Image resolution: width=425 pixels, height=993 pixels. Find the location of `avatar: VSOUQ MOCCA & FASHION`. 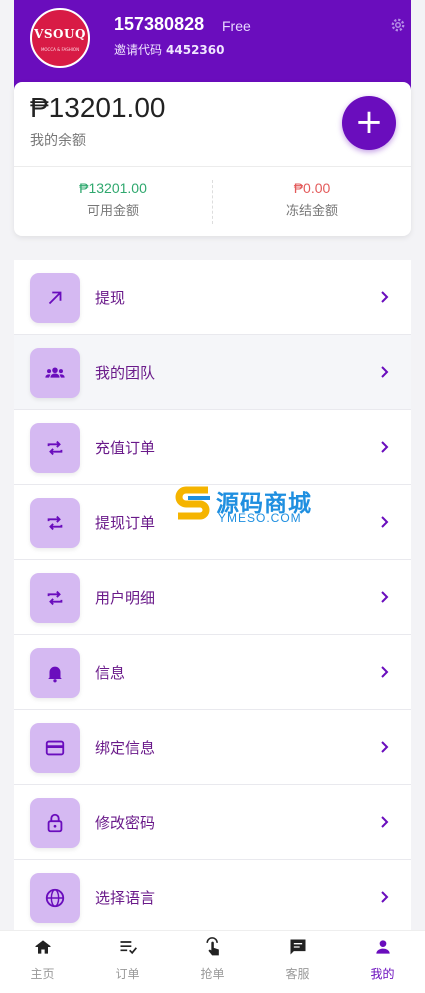

avatar: VSOUQ MOCCA & FASHION is located at coordinates (60, 38).